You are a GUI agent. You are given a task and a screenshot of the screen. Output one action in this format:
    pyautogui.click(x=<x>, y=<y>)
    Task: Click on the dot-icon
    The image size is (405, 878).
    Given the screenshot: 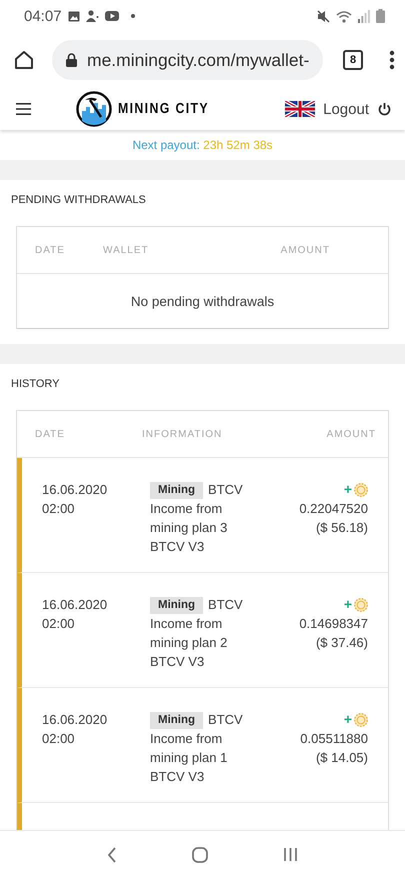 What is the action you would take?
    pyautogui.click(x=132, y=16)
    